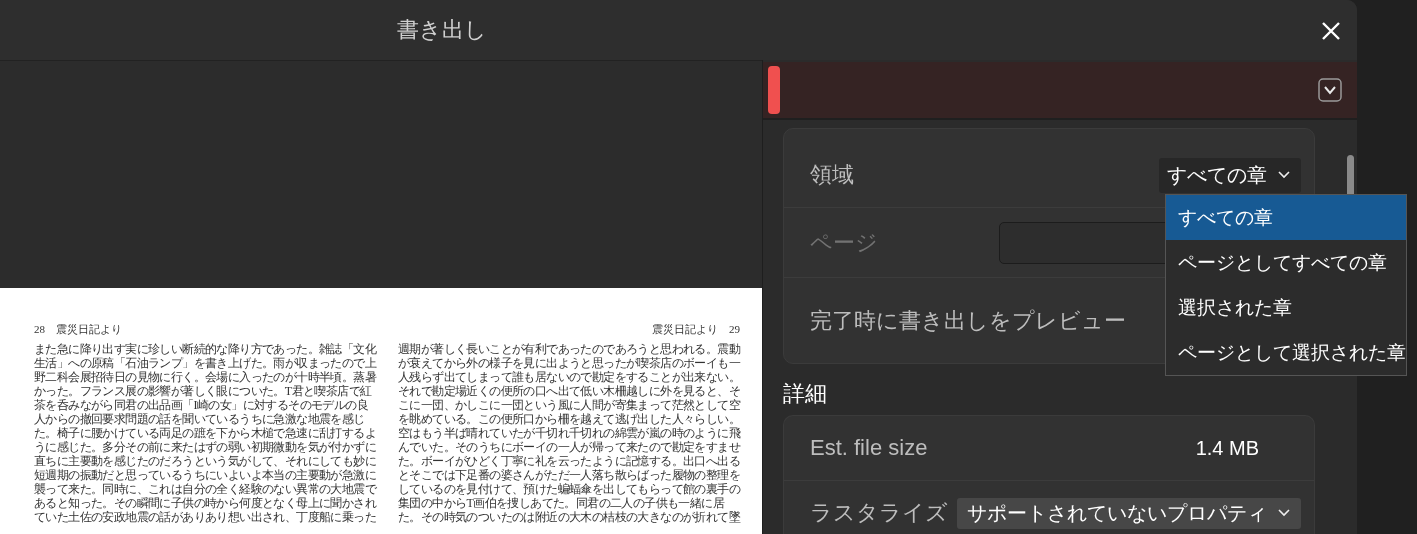 This screenshot has height=534, width=1417. Describe the element at coordinates (774, 90) in the screenshot. I see `accent-bar` at that location.